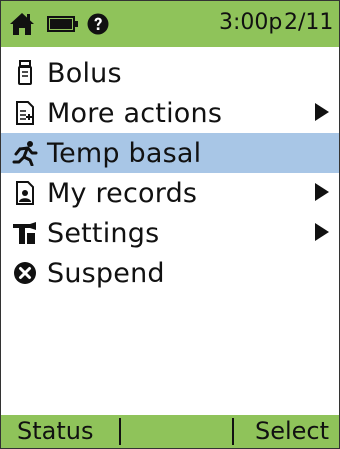 The image size is (340, 449). What do you see at coordinates (170, 431) in the screenshot?
I see `softkey-bar: Status Select` at bounding box center [170, 431].